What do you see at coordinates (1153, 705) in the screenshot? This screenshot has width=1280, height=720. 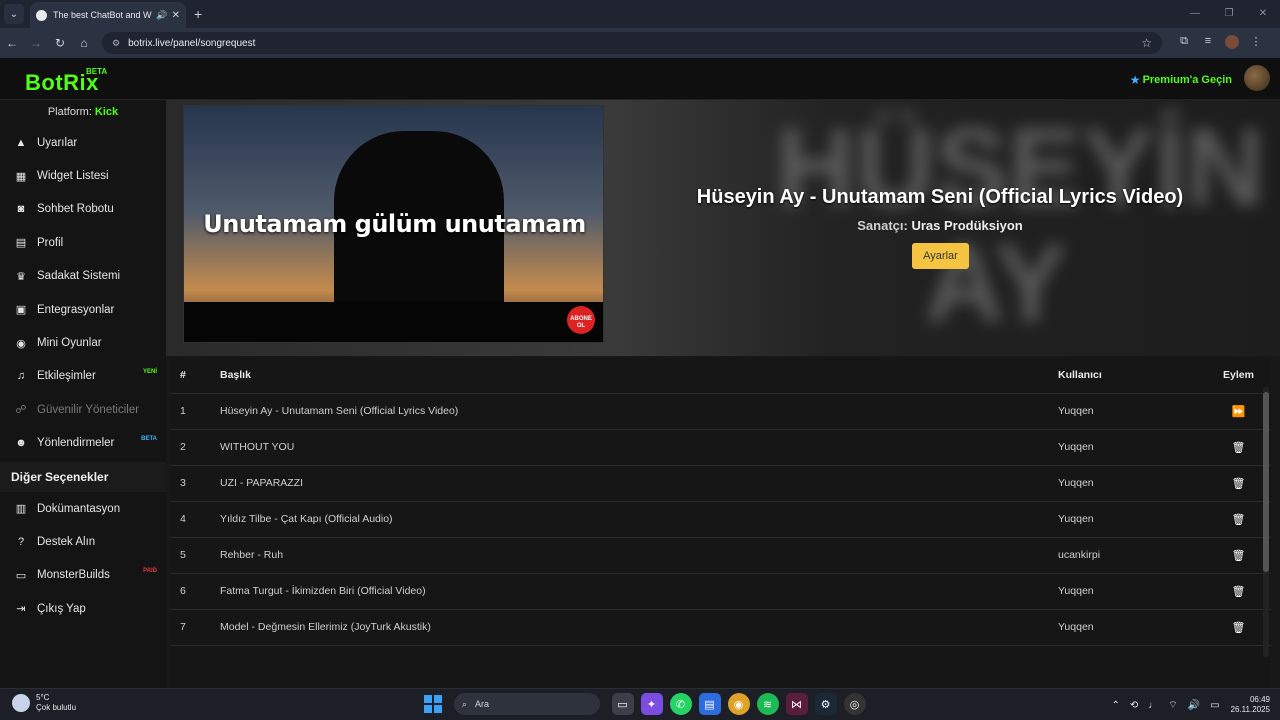 I see `microphone-icon: ♩` at bounding box center [1153, 705].